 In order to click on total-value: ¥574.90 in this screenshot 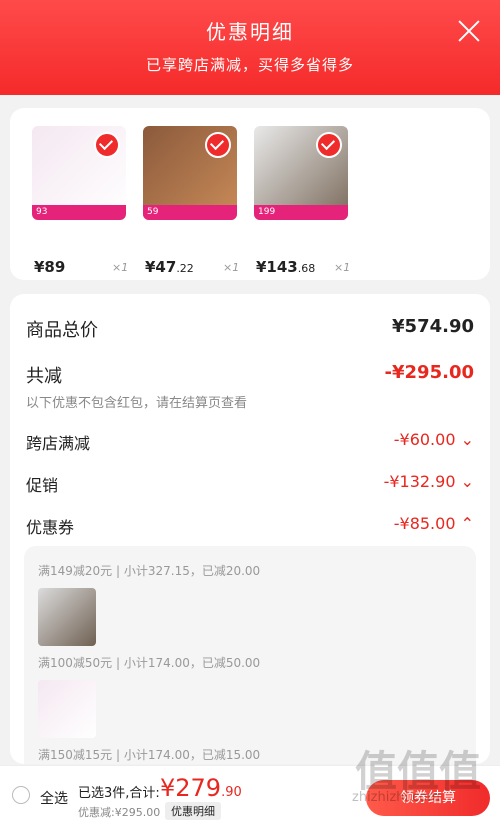, I will do `click(433, 326)`.